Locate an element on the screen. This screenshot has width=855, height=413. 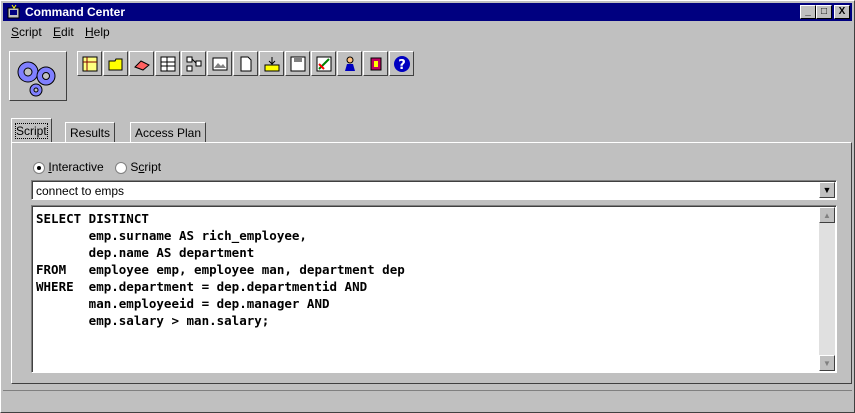
erase-button is located at coordinates (141, 63).